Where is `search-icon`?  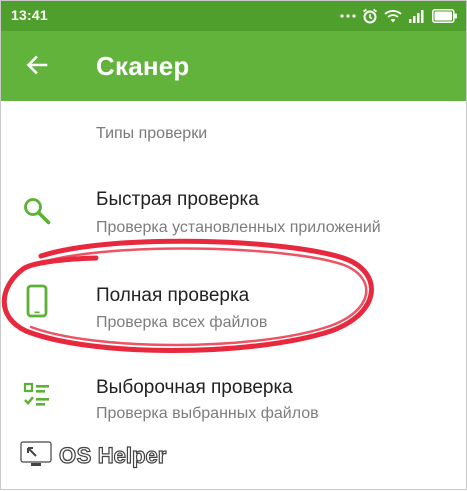 search-icon is located at coordinates (37, 211).